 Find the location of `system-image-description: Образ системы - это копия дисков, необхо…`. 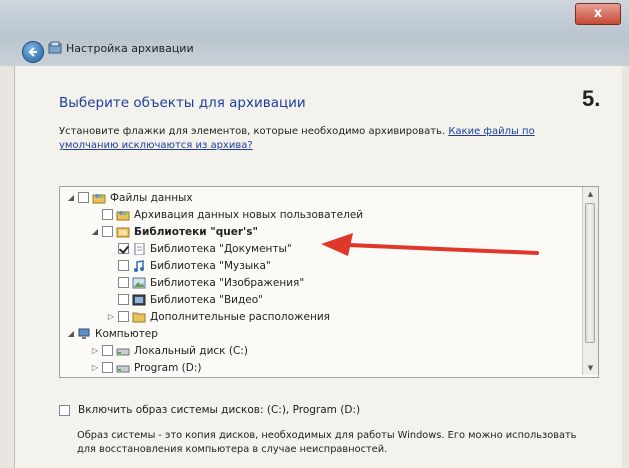

system-image-description: Образ системы - это копия дисков, необхо… is located at coordinates (327, 442).